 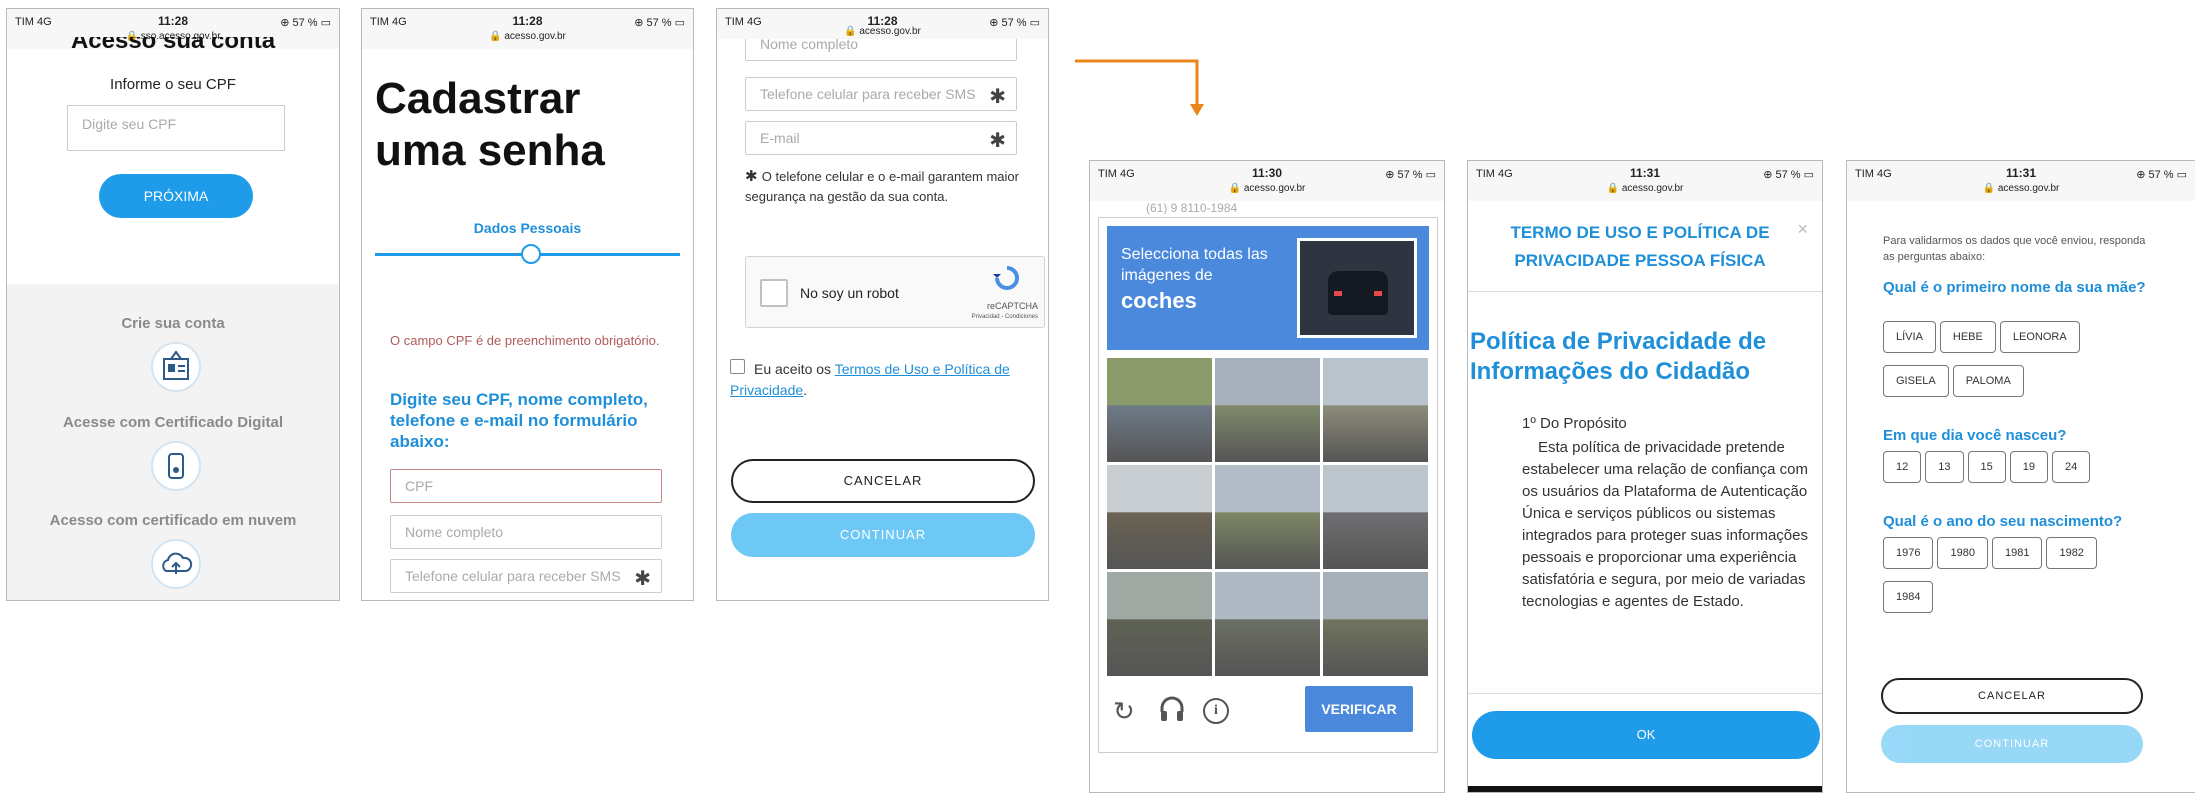 I want to click on question-mother-name: Qual é o primeiro nome da sua mãe?, so click(x=2014, y=287).